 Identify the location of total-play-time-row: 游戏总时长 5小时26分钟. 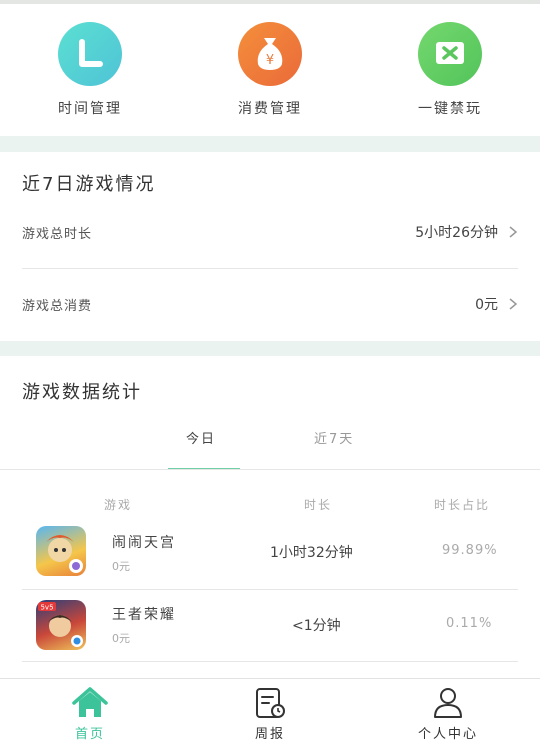
(270, 232).